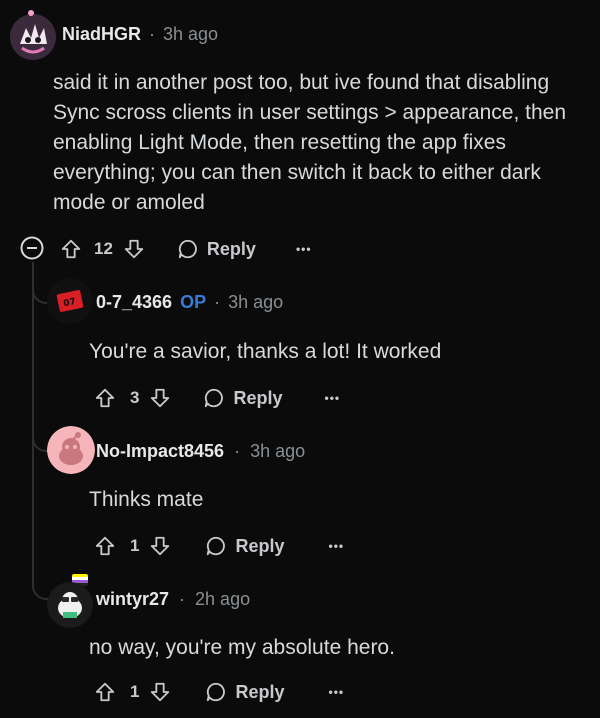  What do you see at coordinates (193, 302) in the screenshot?
I see `op-badge: OP` at bounding box center [193, 302].